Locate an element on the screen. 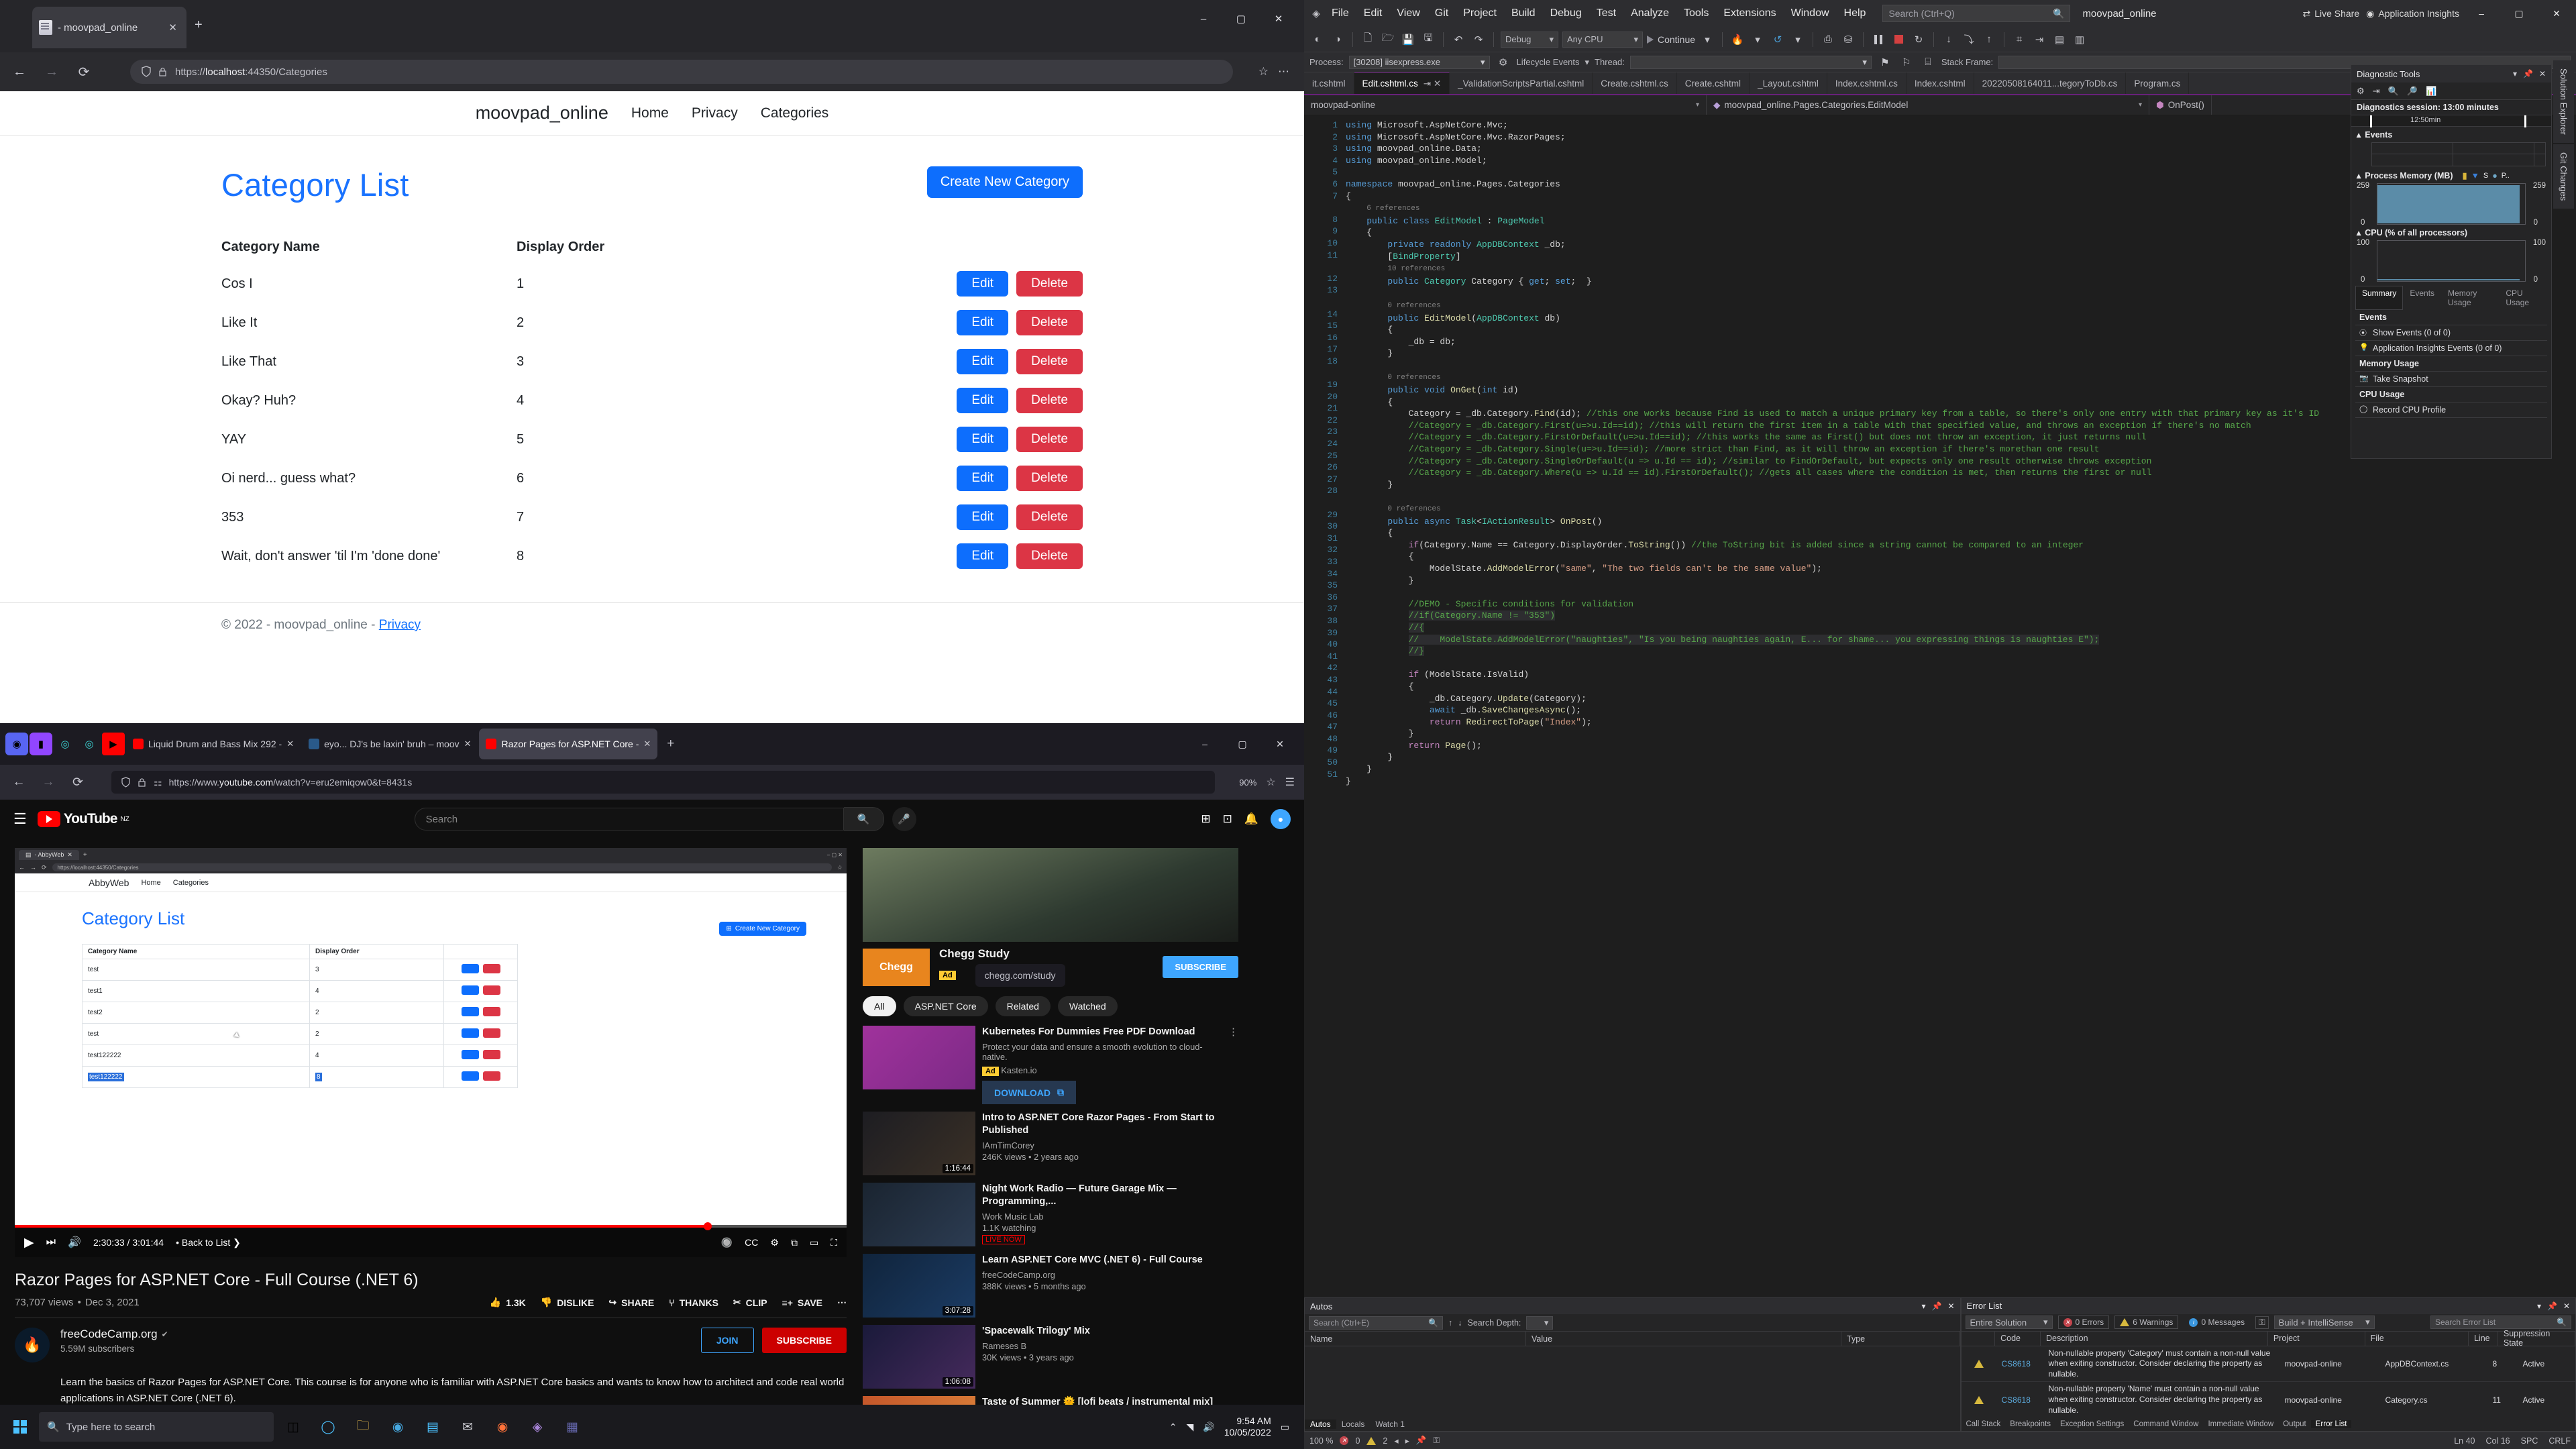  error-bottom-tab: Breakpoints is located at coordinates (2030, 1424).